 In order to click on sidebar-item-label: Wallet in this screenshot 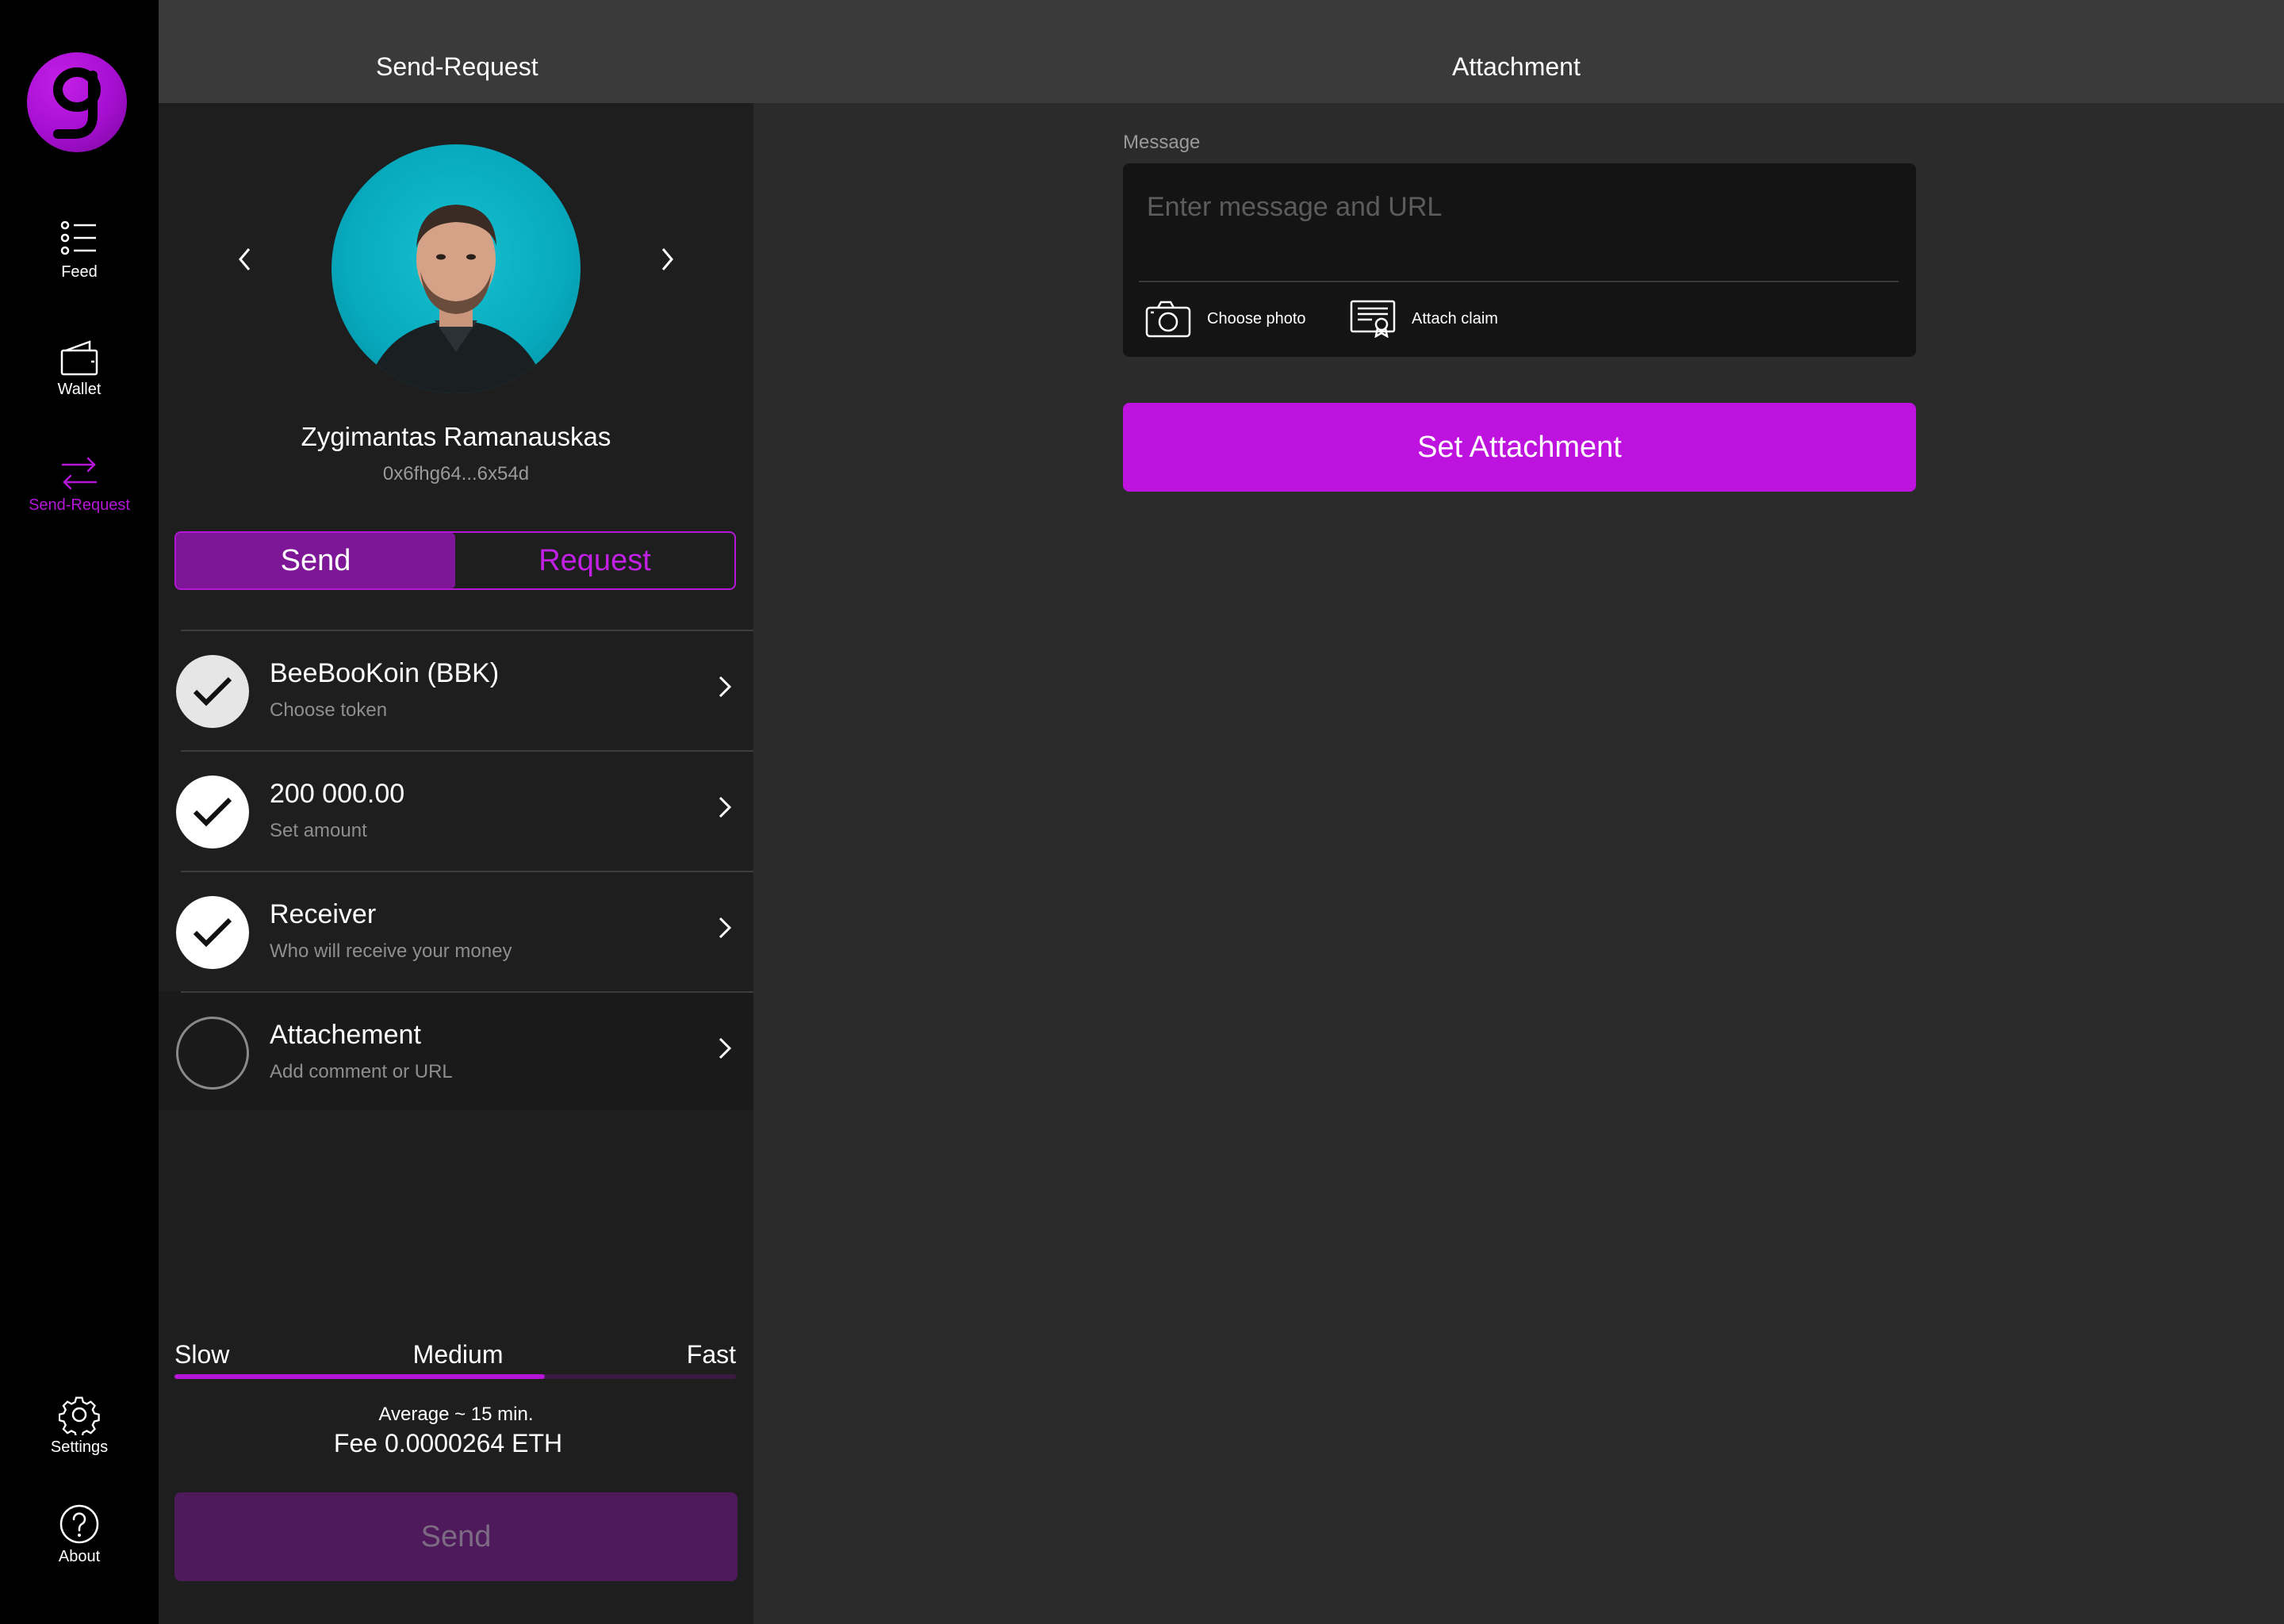, I will do `click(79, 389)`.